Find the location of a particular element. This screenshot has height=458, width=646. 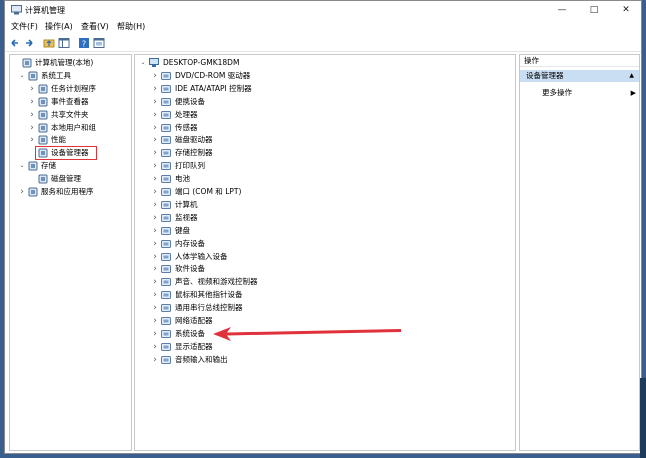

show-hide-tree-icon is located at coordinates (64, 43).